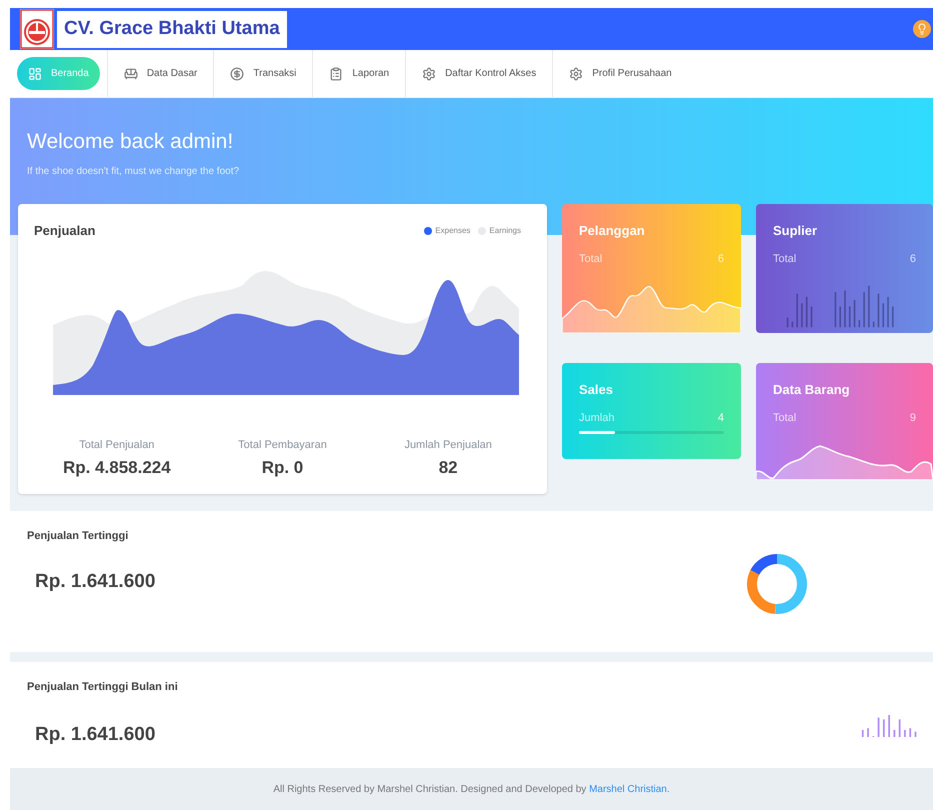  What do you see at coordinates (596, 390) in the screenshot?
I see `card-title: Sales` at bounding box center [596, 390].